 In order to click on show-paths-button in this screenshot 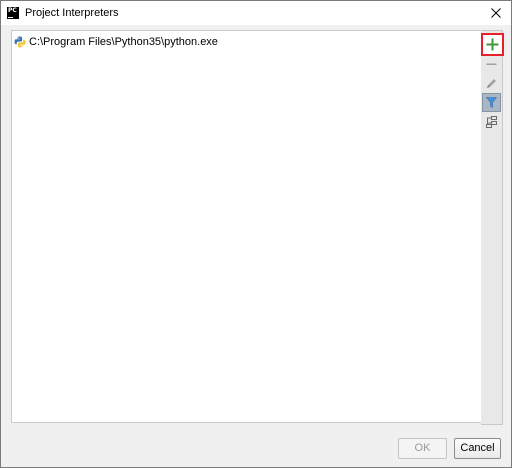, I will do `click(491, 122)`.